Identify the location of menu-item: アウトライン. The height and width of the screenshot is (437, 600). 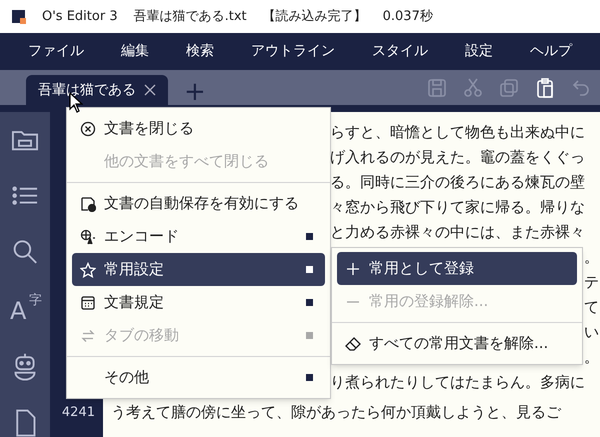
(293, 51).